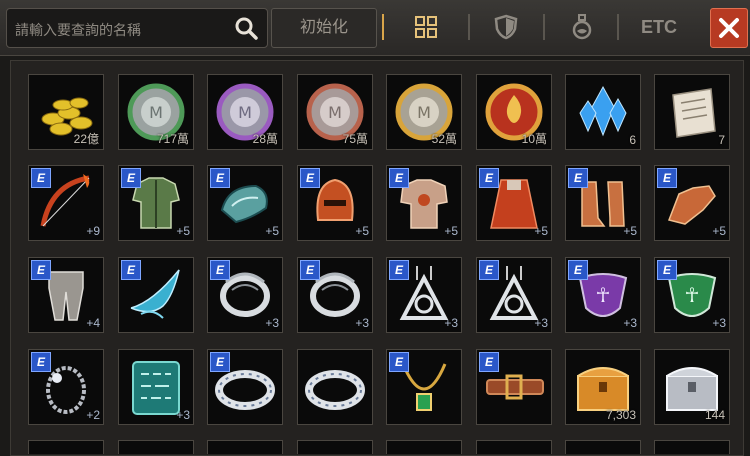 The height and width of the screenshot is (456, 750). What do you see at coordinates (66, 295) in the screenshot?
I see `inventory-slot: E +4` at bounding box center [66, 295].